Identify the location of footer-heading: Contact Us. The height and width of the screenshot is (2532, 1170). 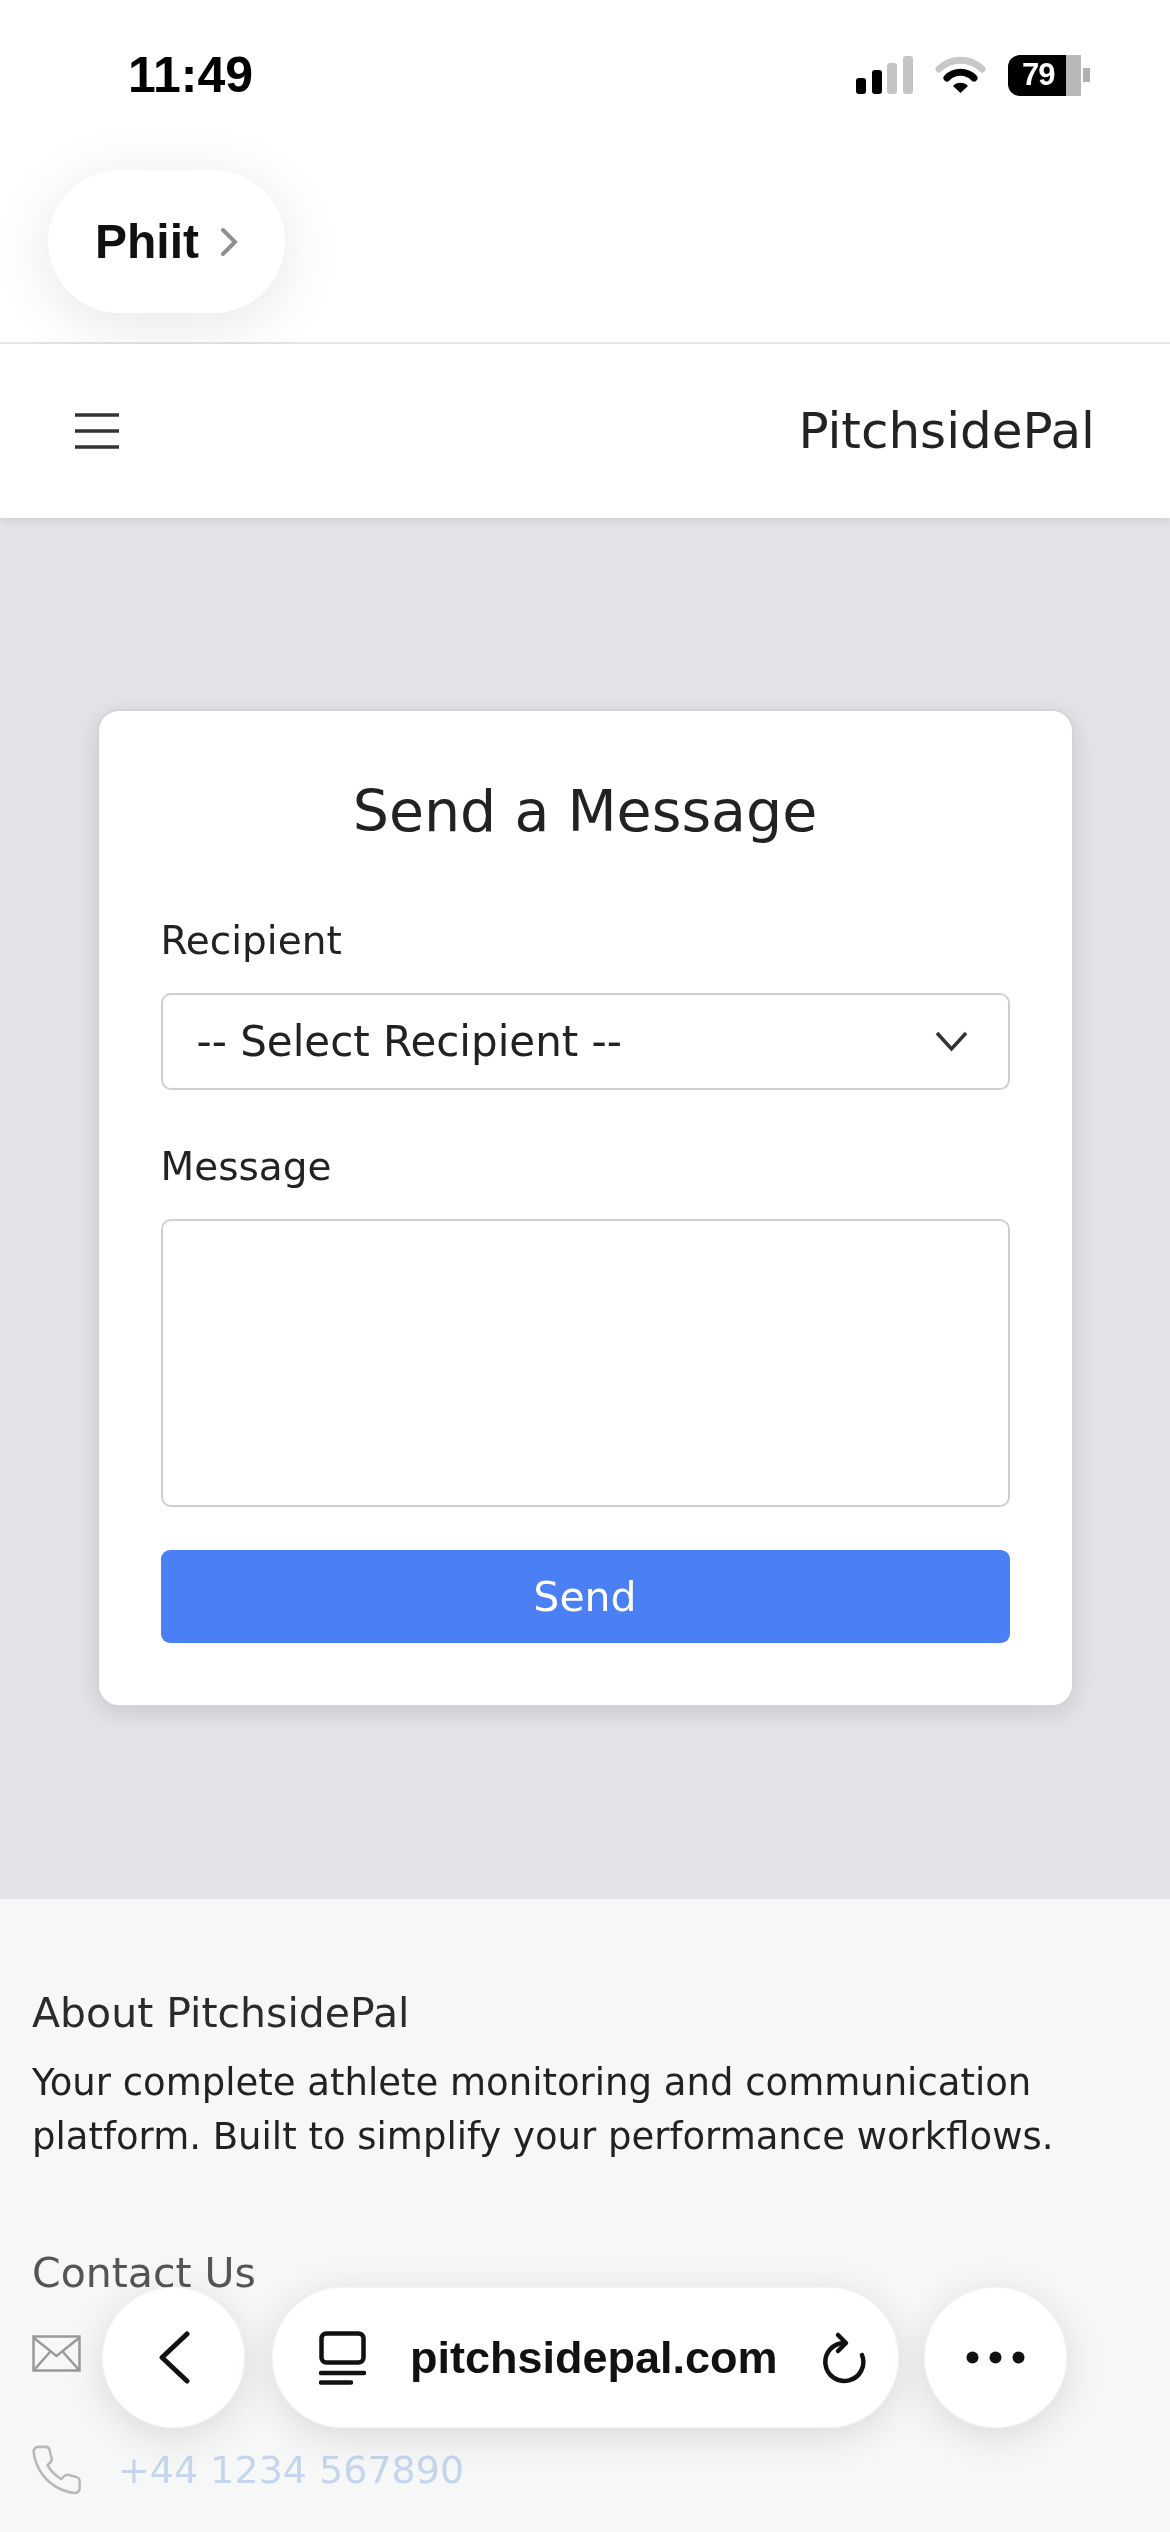
(144, 2273).